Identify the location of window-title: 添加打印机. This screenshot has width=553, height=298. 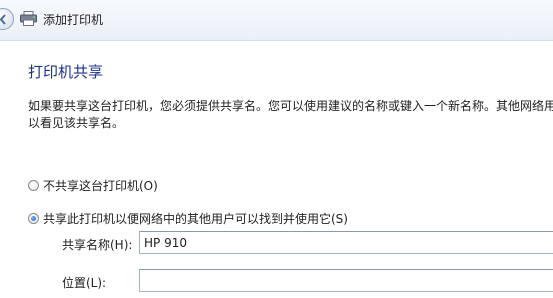
(73, 20).